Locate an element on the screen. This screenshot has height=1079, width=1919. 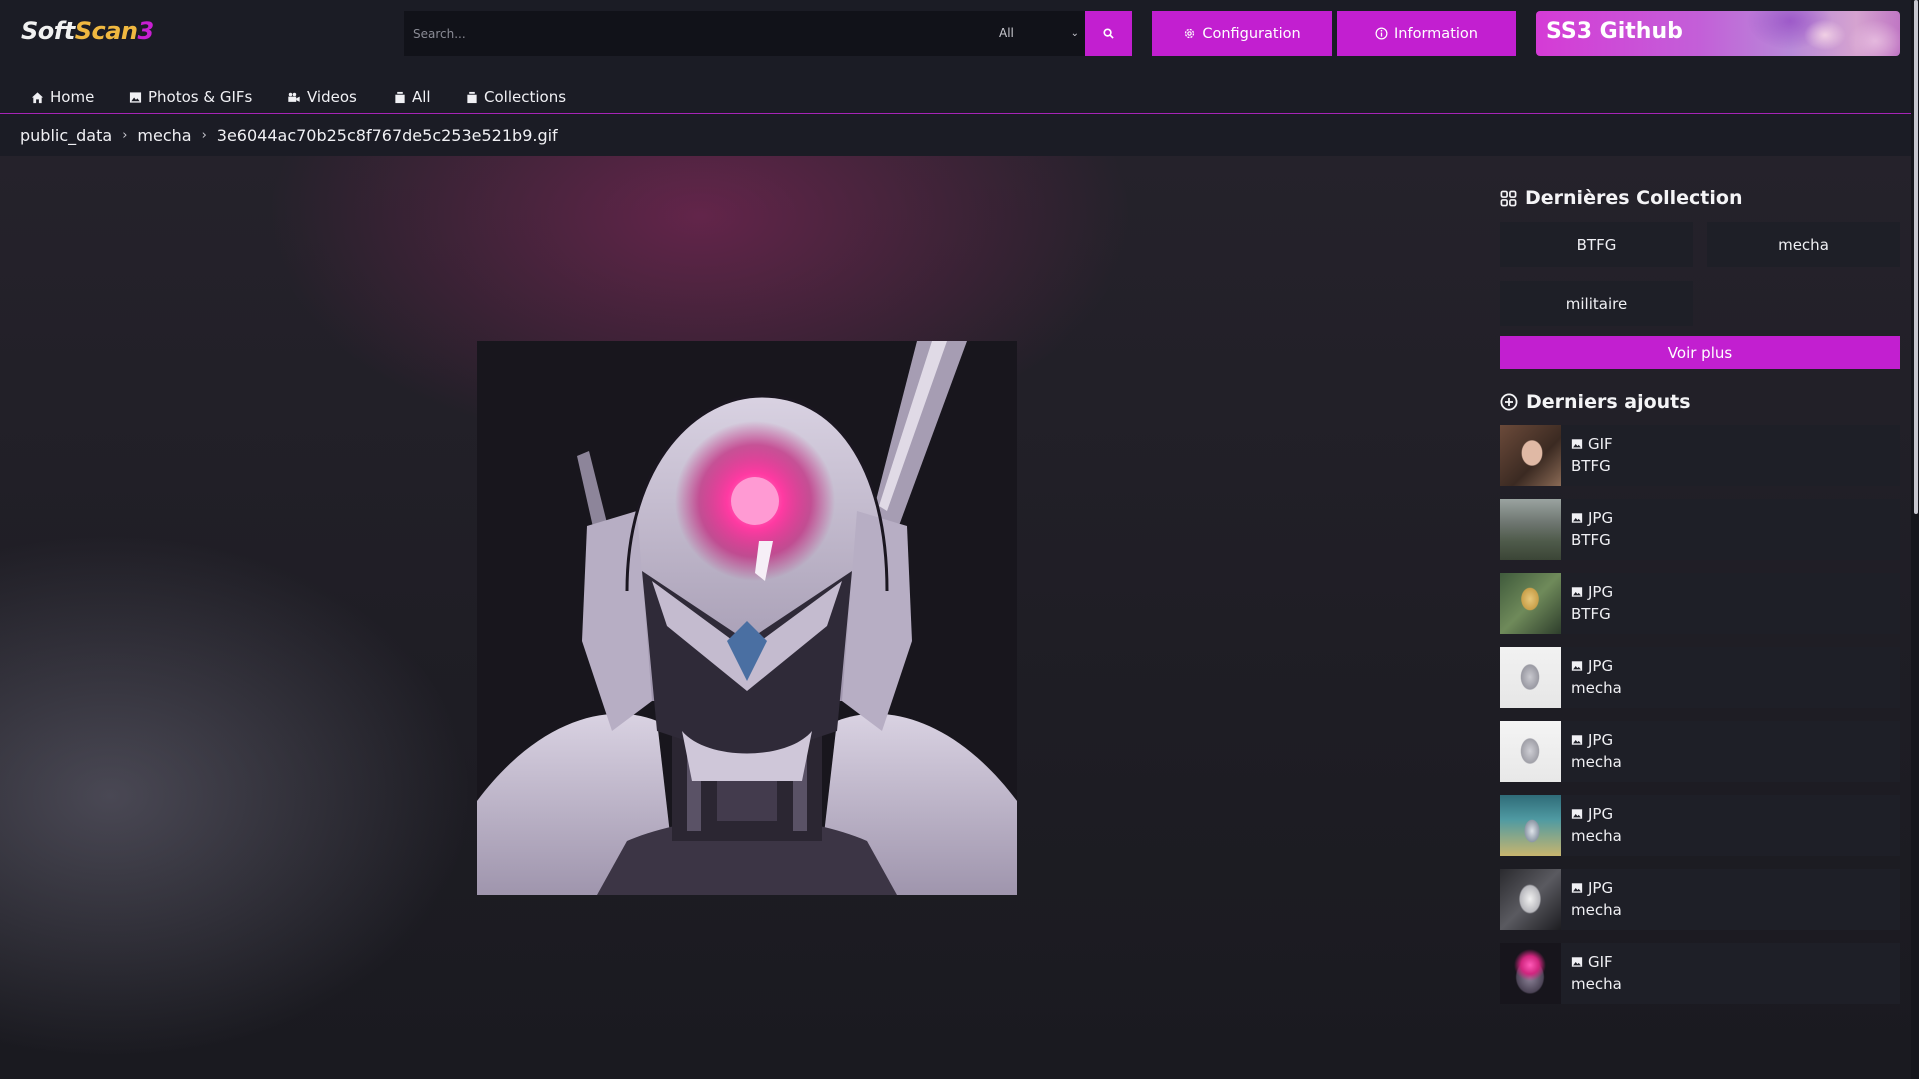
collection-name: BTFG is located at coordinates (1596, 244).